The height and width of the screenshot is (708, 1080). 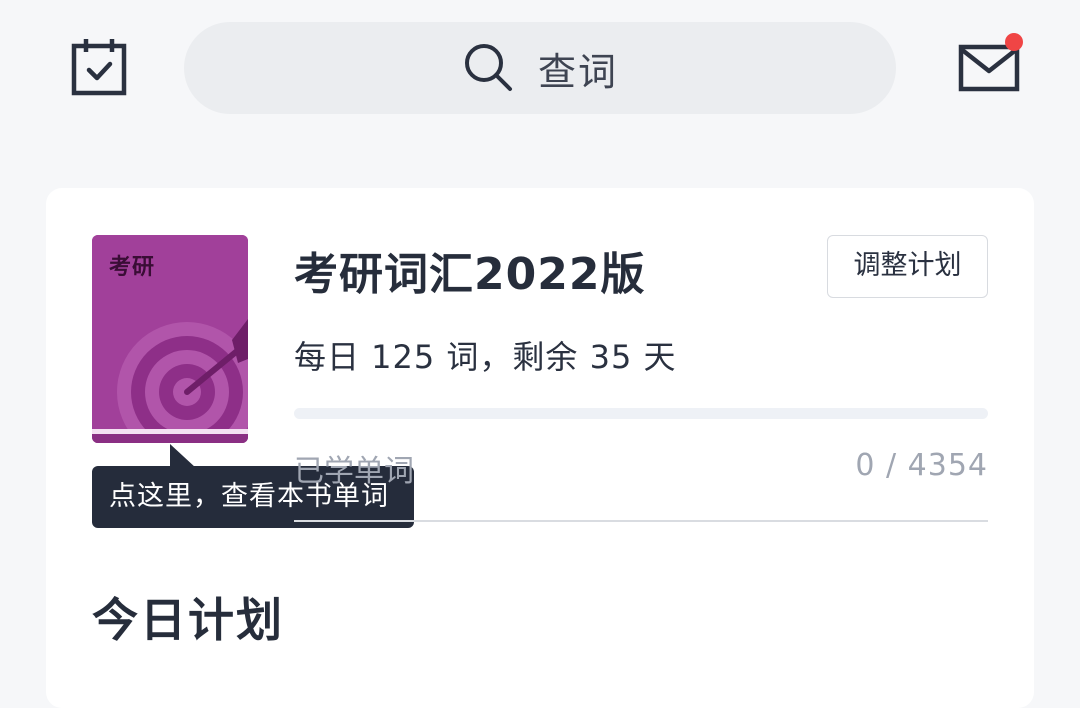 I want to click on daily-plan-text: 每日 125 词，剩余 35 天, so click(x=485, y=357).